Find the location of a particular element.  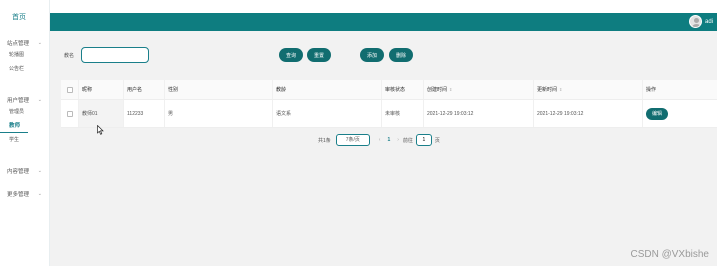

cell-status: 未审核 is located at coordinates (403, 113).